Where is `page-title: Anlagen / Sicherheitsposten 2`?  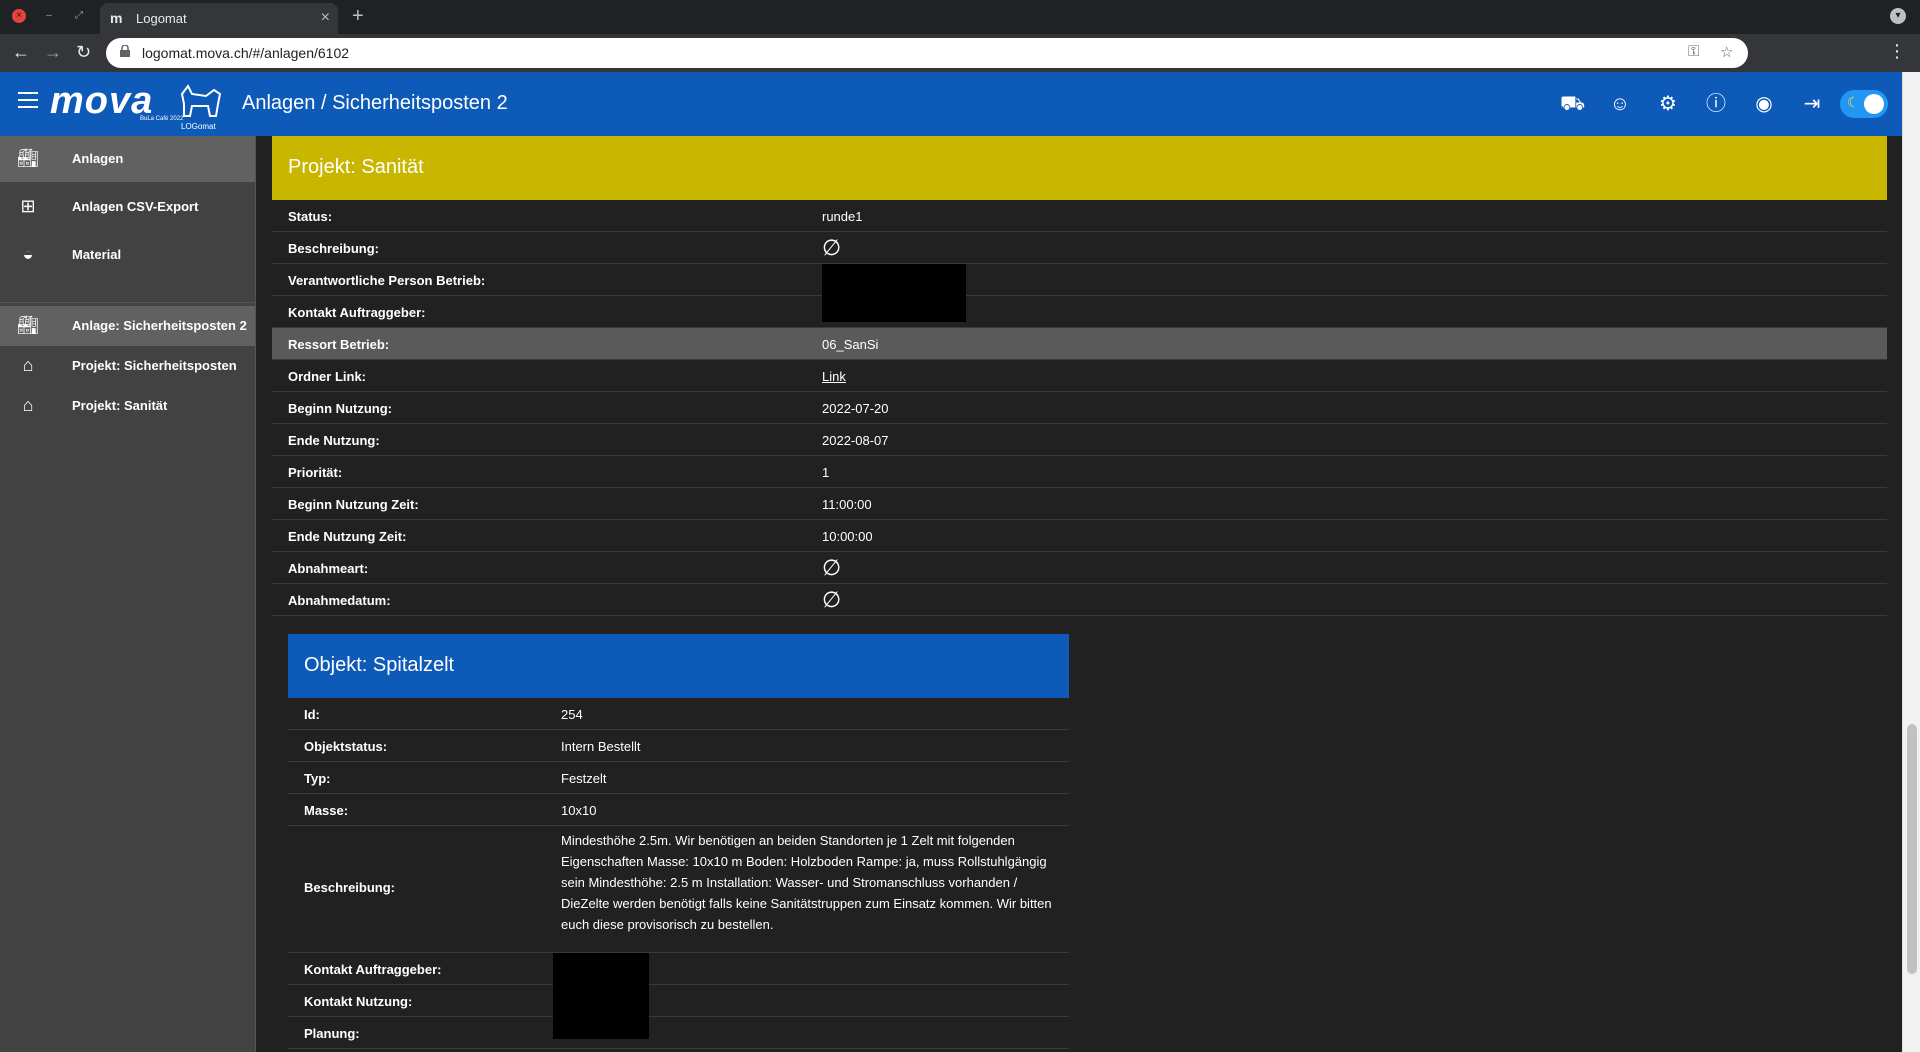 page-title: Anlagen / Sicherheitsposten 2 is located at coordinates (375, 103).